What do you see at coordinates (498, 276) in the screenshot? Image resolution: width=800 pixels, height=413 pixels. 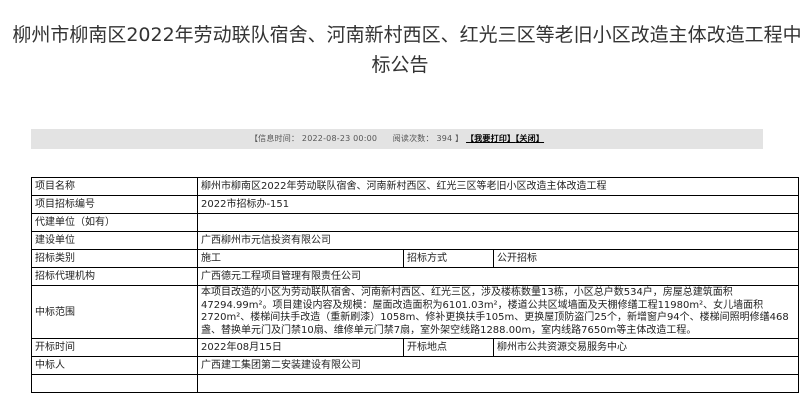 I see `agency-value: 广西德元工程项目管理有限责任公司` at bounding box center [498, 276].